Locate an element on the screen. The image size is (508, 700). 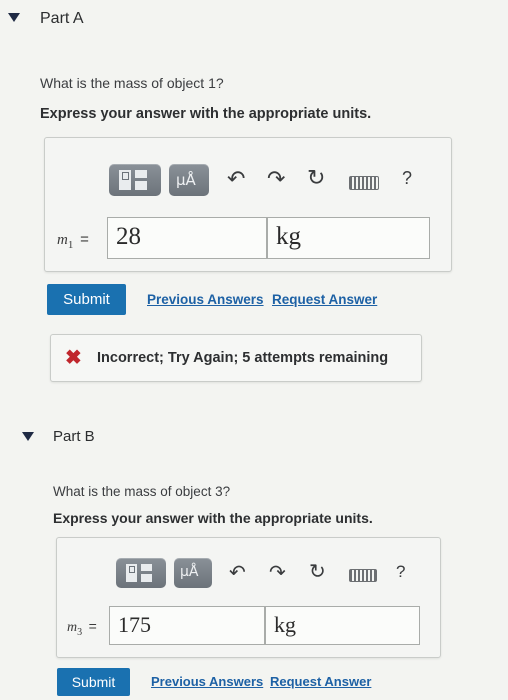
part-a-unit-input: kg is located at coordinates (348, 238).